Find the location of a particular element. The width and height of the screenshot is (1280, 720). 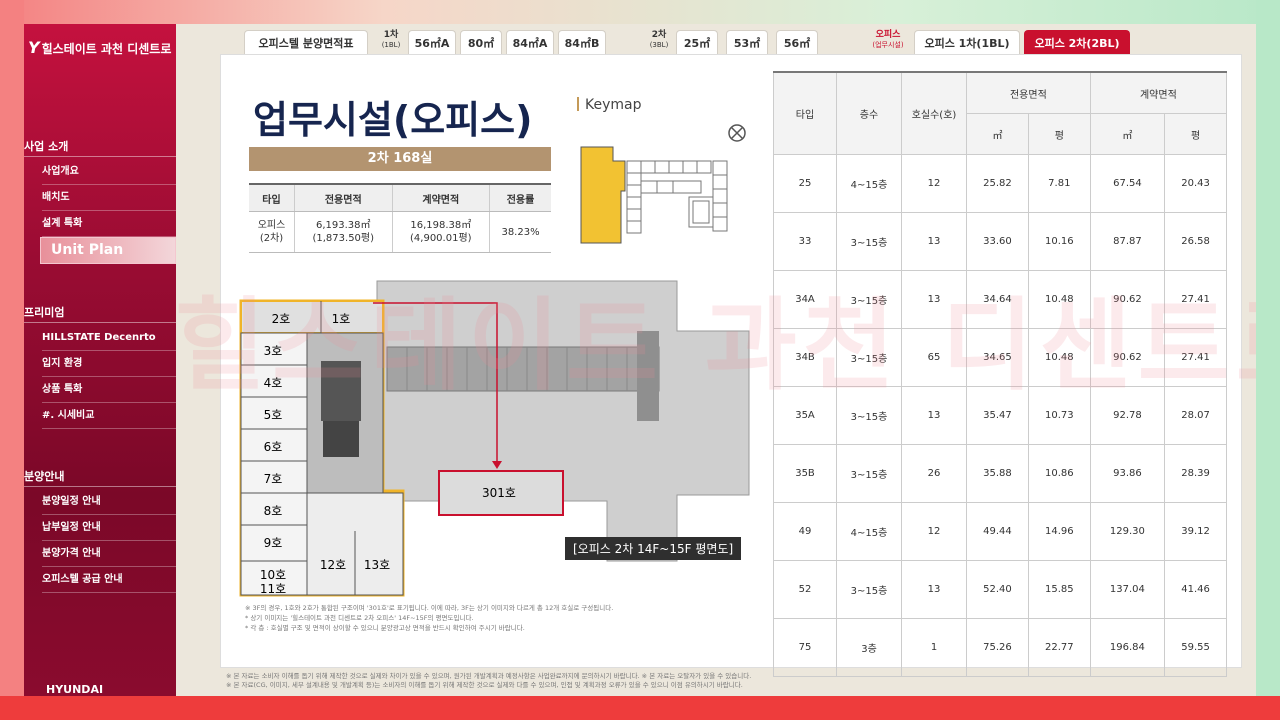

nav-title: 사업 소개 is located at coordinates (100, 147).